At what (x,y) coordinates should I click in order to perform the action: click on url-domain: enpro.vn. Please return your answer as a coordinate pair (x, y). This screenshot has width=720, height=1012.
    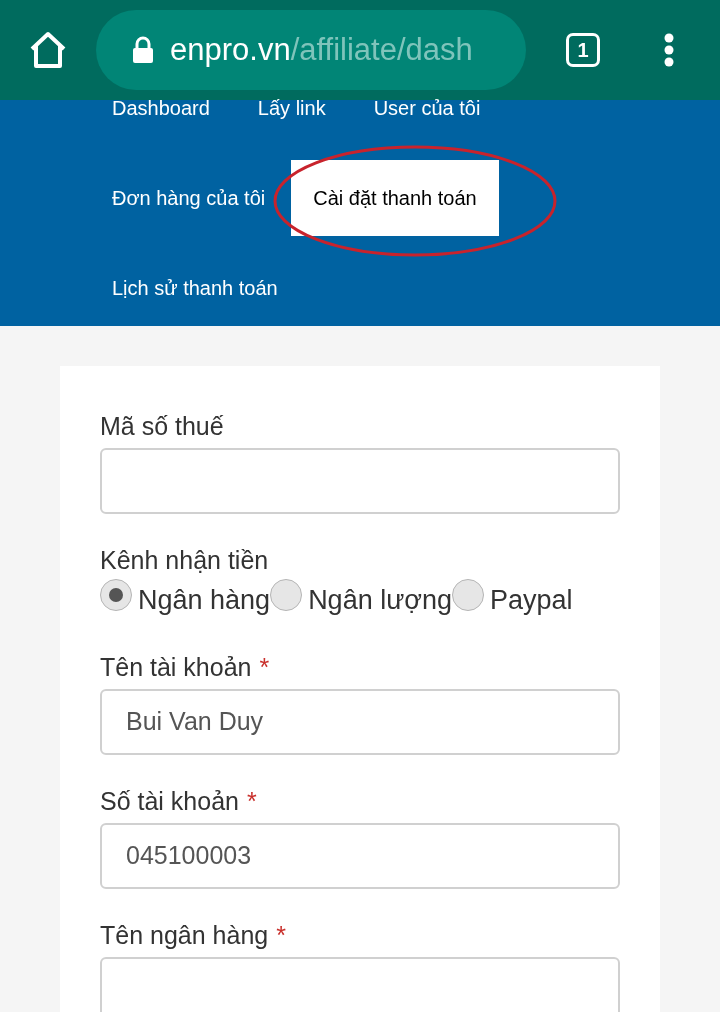
    Looking at the image, I should click on (230, 49).